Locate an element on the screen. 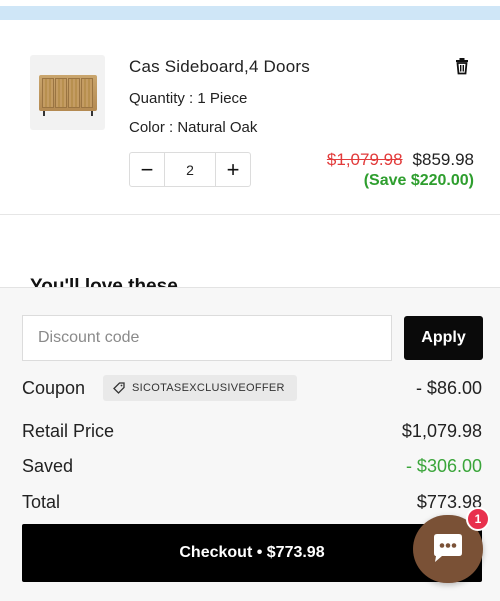  chat-notification-badge: 1 is located at coordinates (478, 519).